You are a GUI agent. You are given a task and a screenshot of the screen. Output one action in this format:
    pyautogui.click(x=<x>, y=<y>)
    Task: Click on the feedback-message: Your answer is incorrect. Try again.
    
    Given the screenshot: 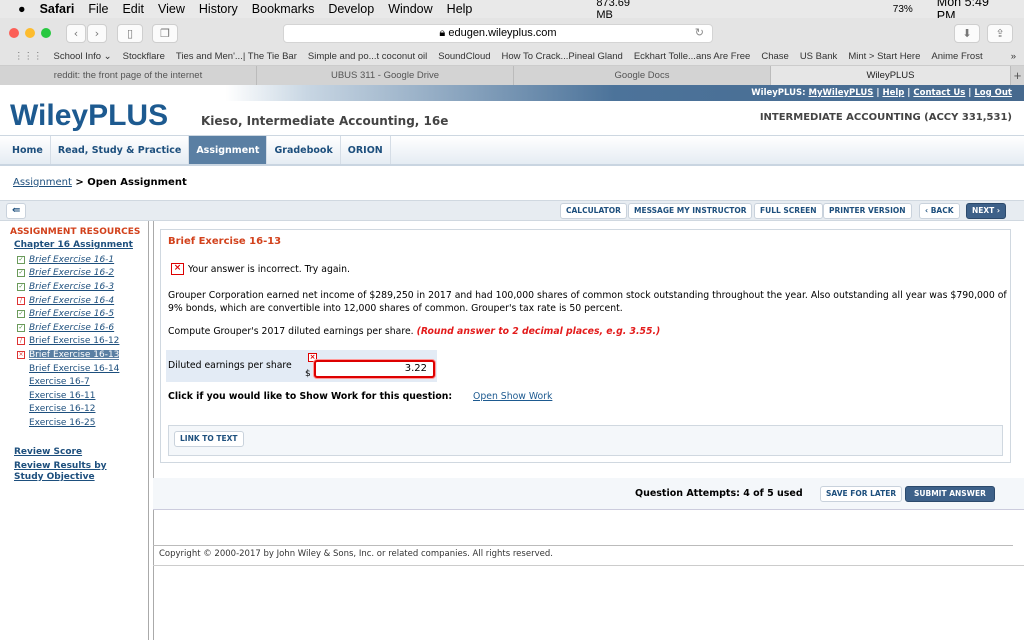 What is the action you would take?
    pyautogui.click(x=269, y=269)
    